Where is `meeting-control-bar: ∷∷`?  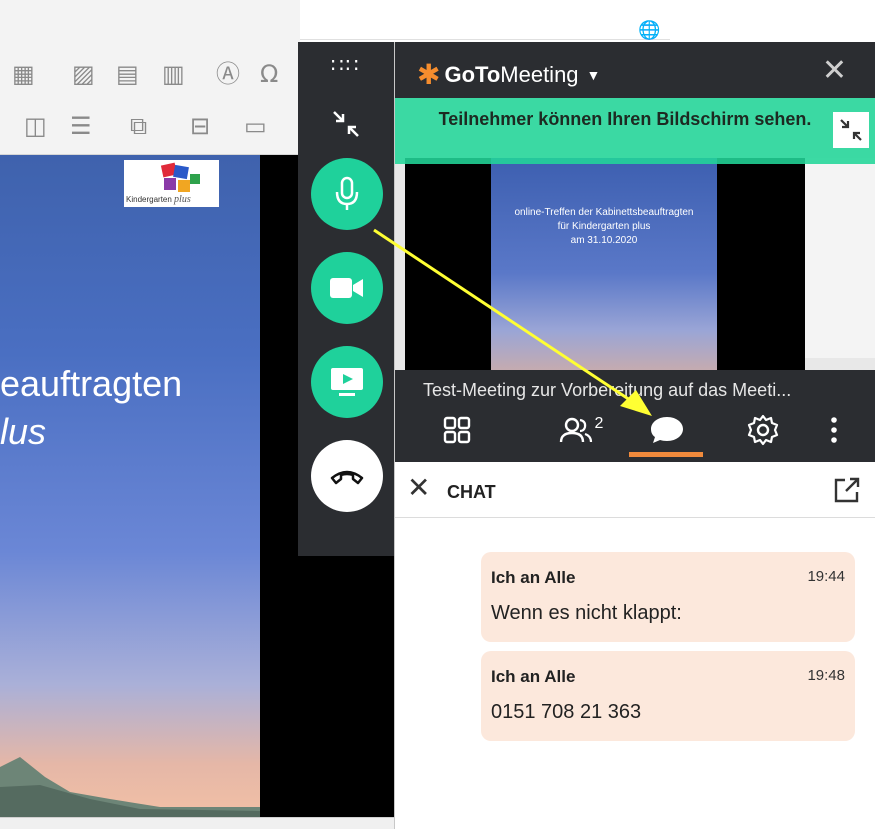
meeting-control-bar: ∷∷ is located at coordinates (346, 299).